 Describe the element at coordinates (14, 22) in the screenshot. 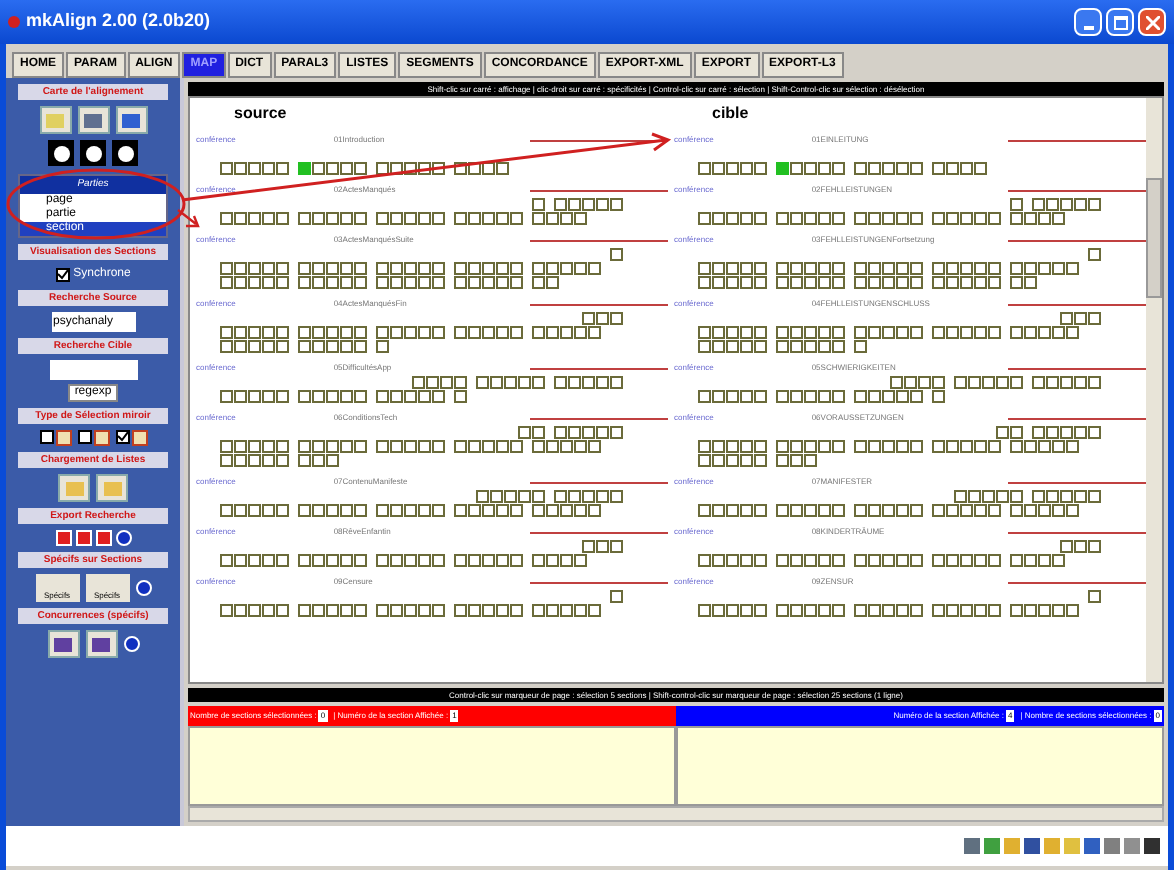

I see `app-icon` at that location.